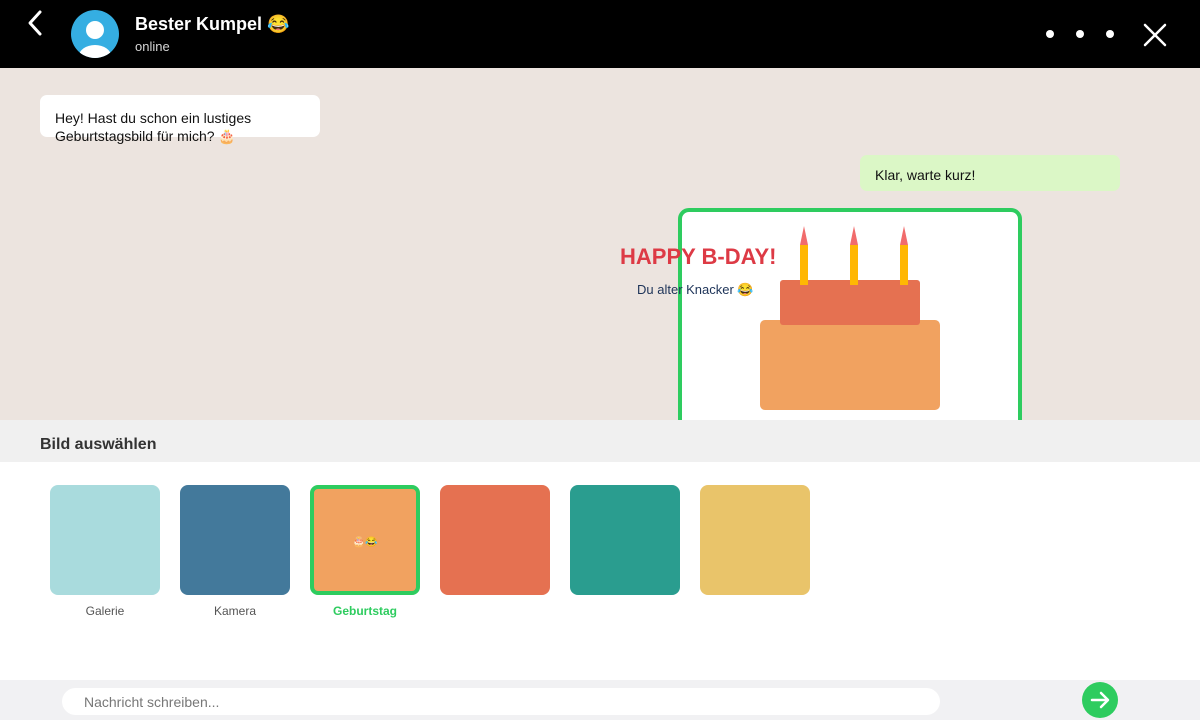  I want to click on thumb-label-kamera: Kamera, so click(235, 611).